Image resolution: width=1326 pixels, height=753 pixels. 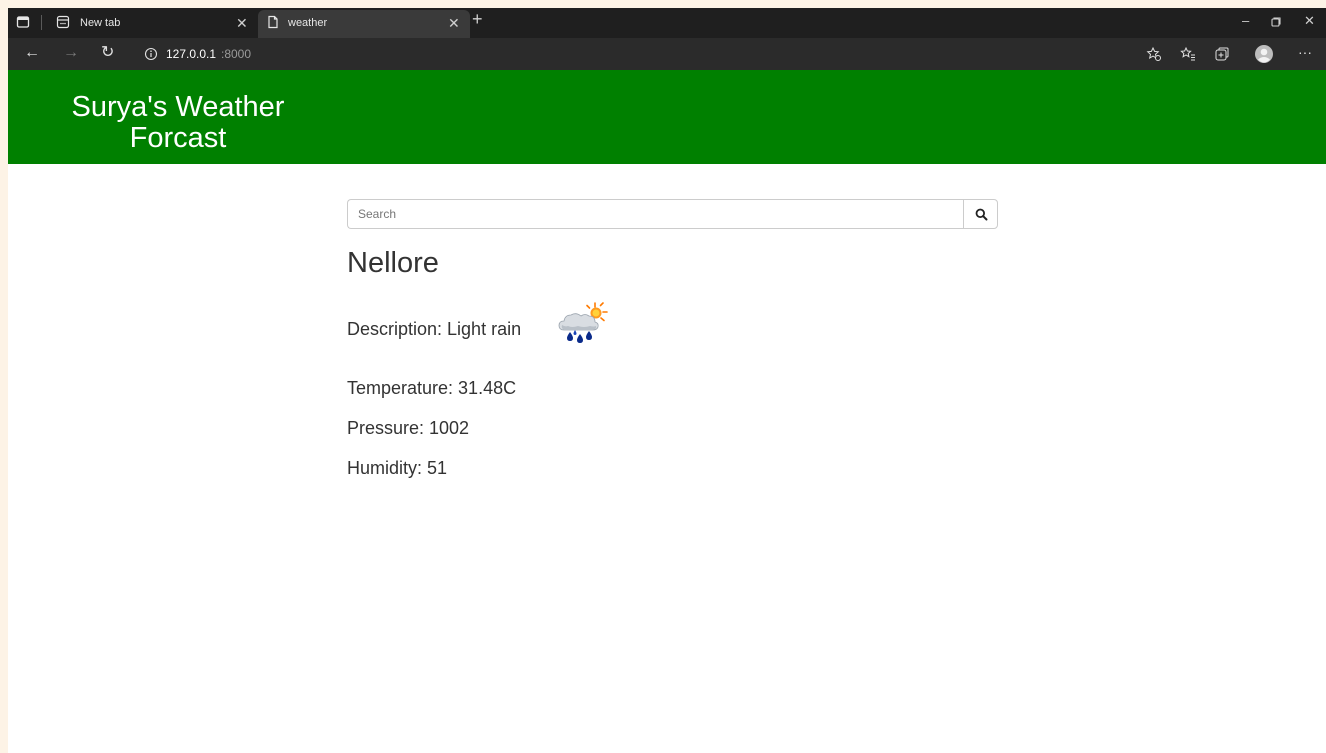 I want to click on sidebar-icon, so click(x=23, y=22).